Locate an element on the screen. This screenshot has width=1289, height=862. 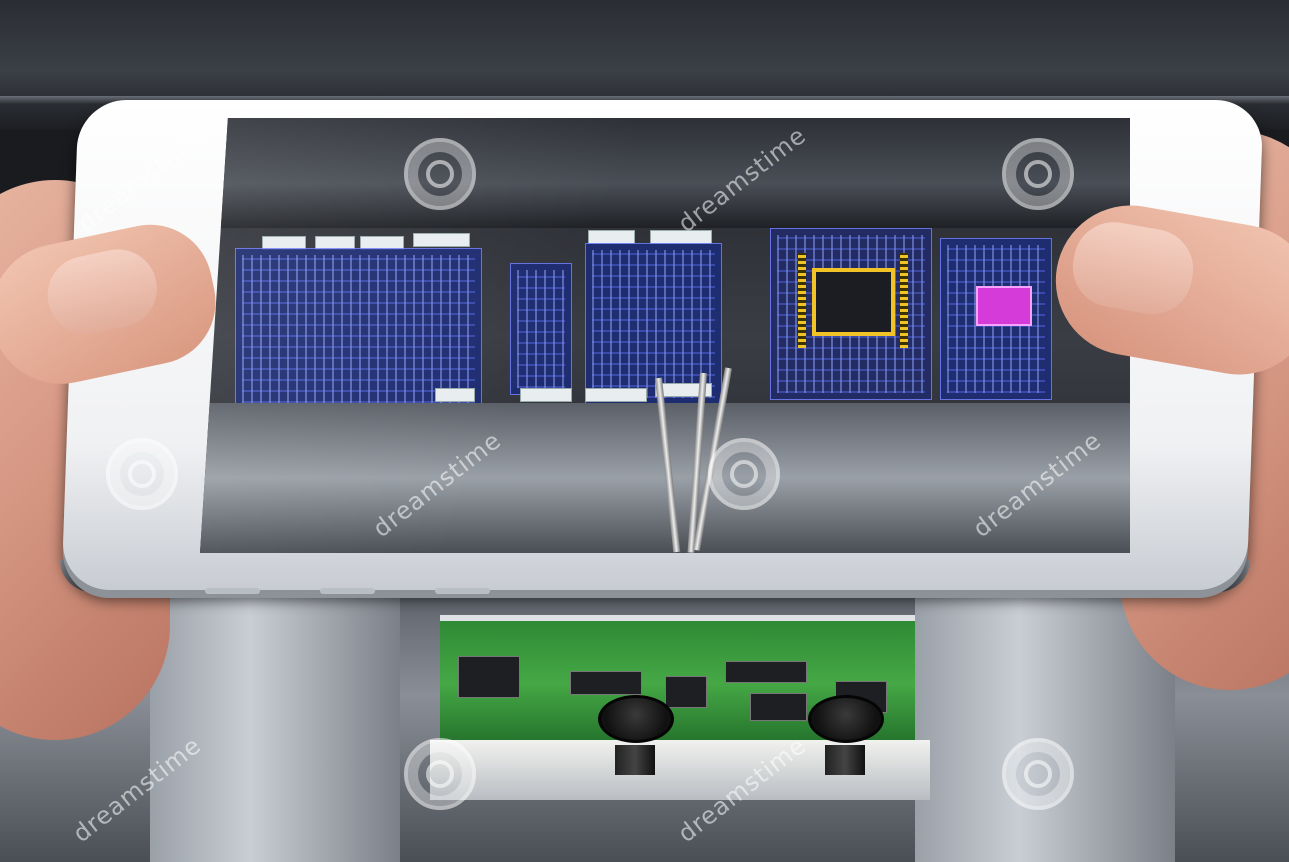
phone-side-button is located at coordinates (462, 591).